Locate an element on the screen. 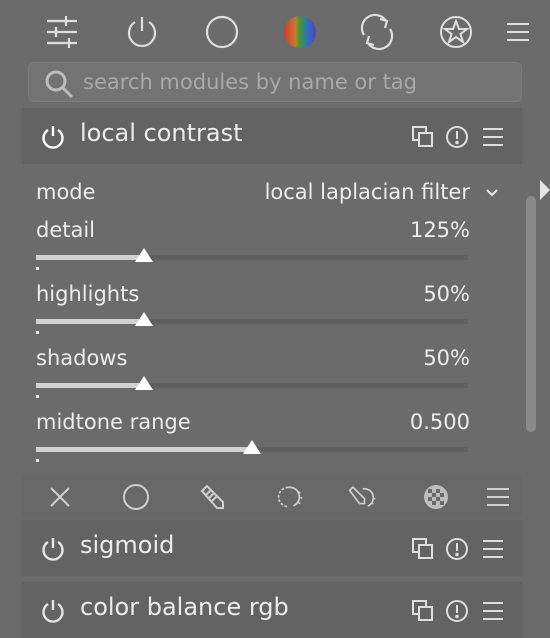 This screenshot has height=638, width=550. drawn-mask-pencil-icon is located at coordinates (212, 497).